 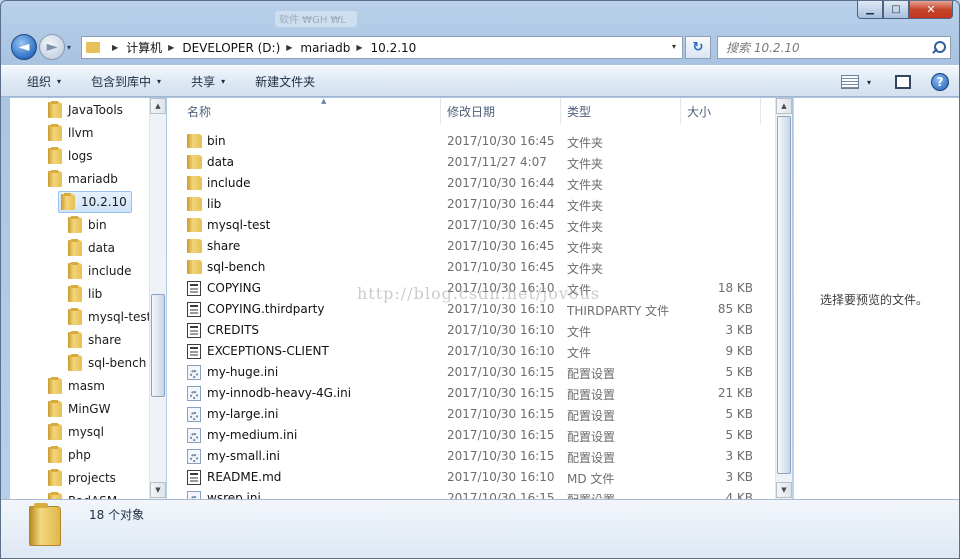 What do you see at coordinates (52, 47) in the screenshot?
I see `forward-button: ►` at bounding box center [52, 47].